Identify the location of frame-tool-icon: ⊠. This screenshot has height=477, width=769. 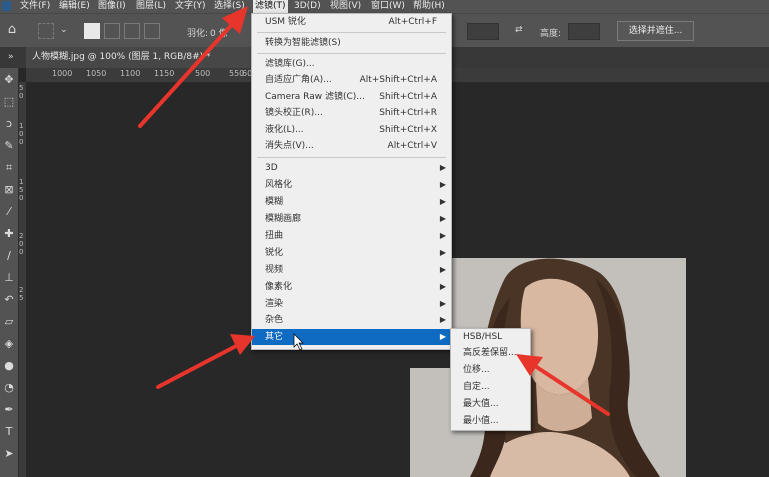
(9, 190).